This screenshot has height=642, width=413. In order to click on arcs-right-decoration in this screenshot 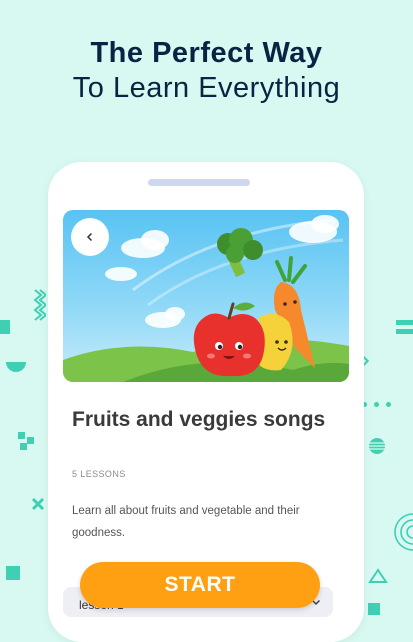, I will do `click(403, 532)`.